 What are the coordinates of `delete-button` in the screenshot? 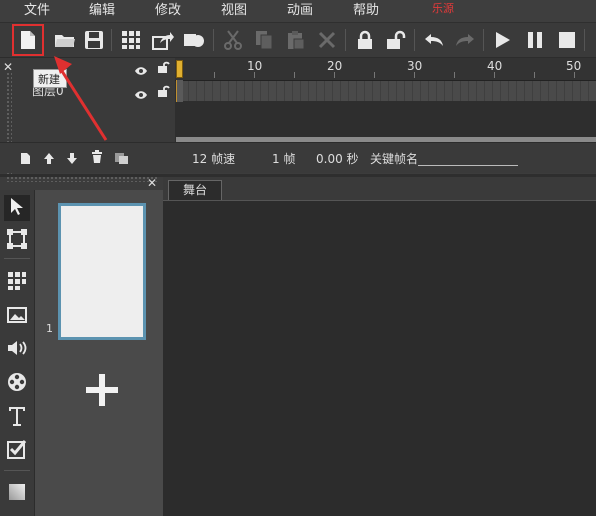 It's located at (327, 40).